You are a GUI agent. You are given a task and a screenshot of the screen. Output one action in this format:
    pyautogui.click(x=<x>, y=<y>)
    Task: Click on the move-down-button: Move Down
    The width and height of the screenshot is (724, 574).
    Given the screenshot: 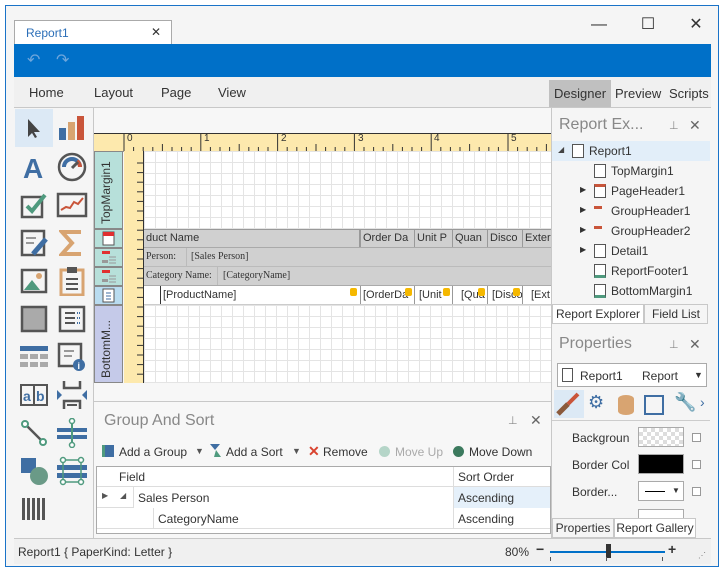 What is the action you would take?
    pyautogui.click(x=500, y=452)
    